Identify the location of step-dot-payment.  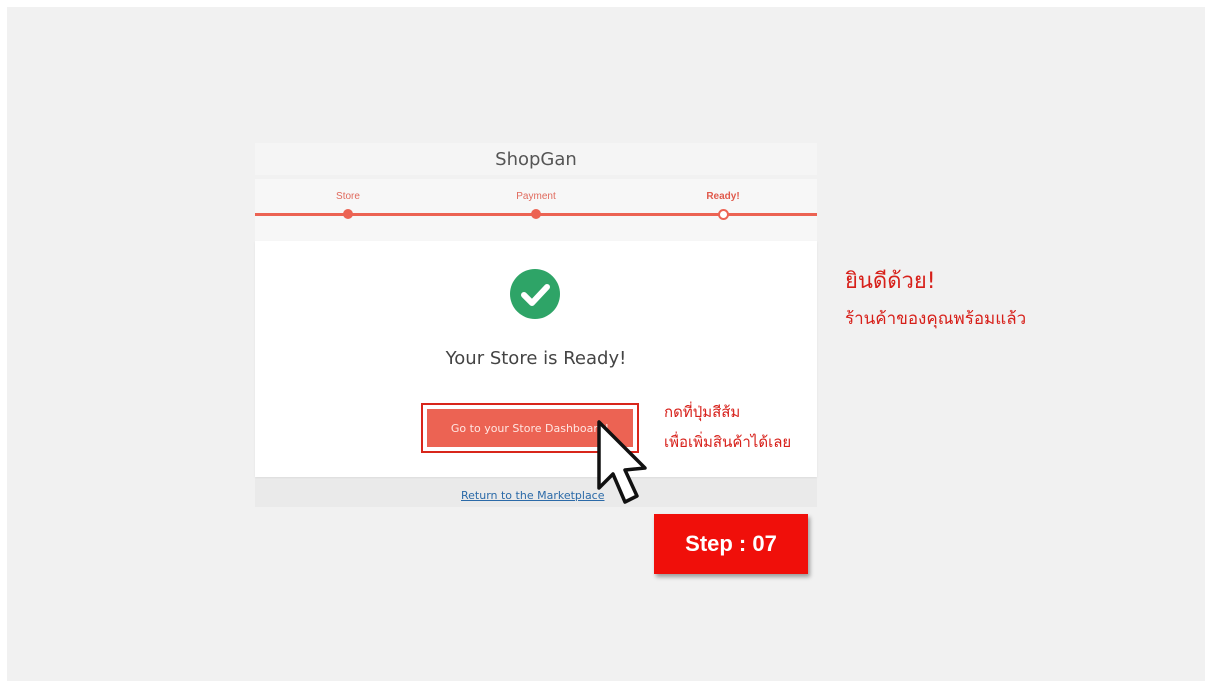
(536, 214).